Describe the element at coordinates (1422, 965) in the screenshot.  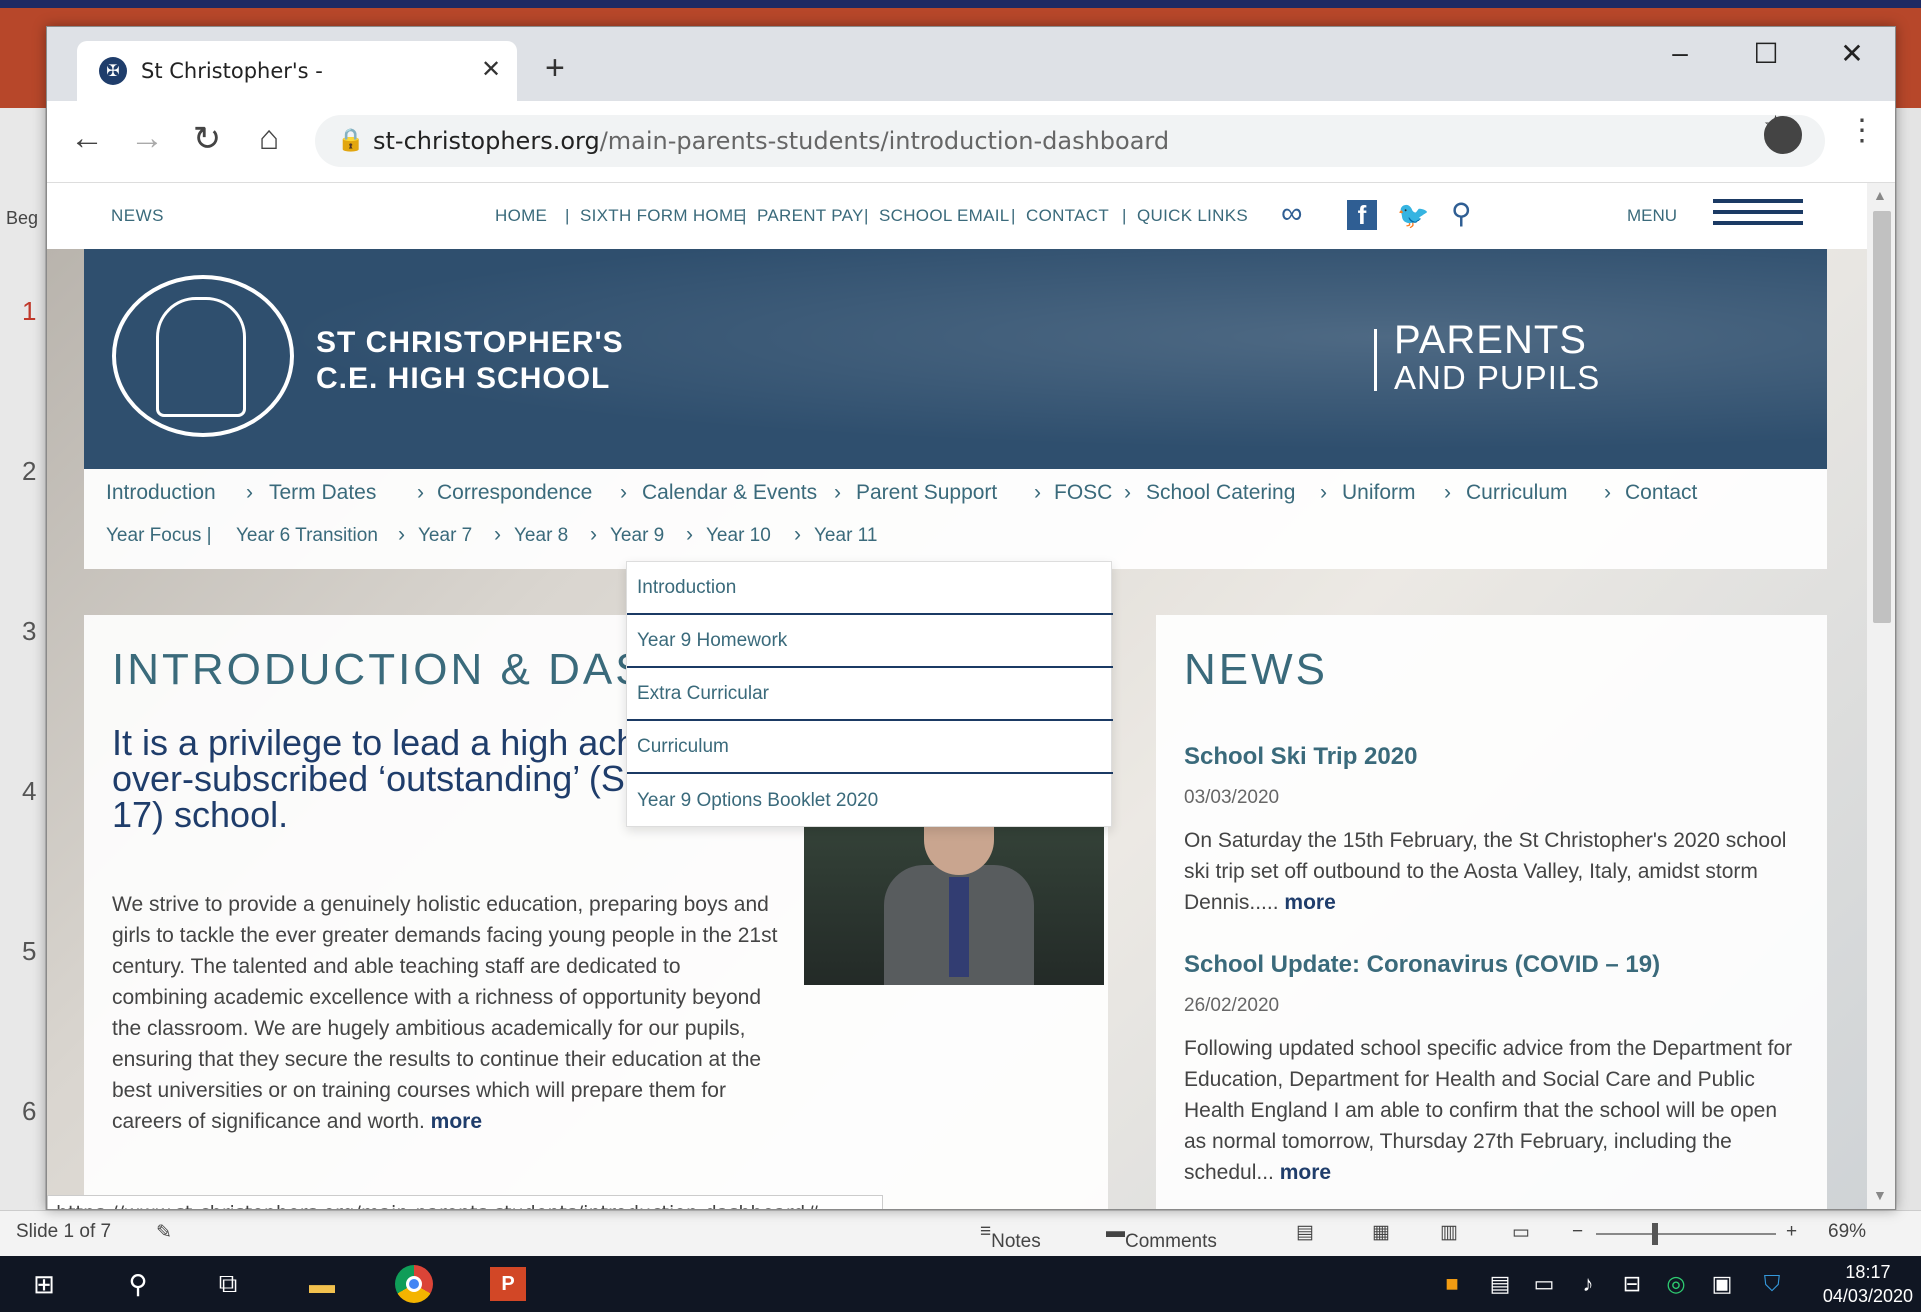
I see `news-item-title: School Update: Coronavirus (COVID – 19)` at that location.